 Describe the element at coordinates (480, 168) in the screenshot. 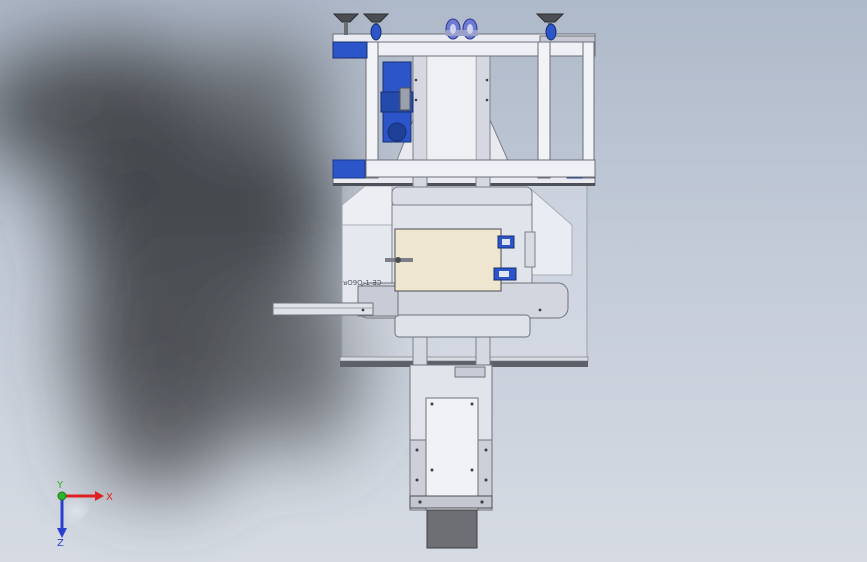

I see `frame-bottom-bar` at that location.